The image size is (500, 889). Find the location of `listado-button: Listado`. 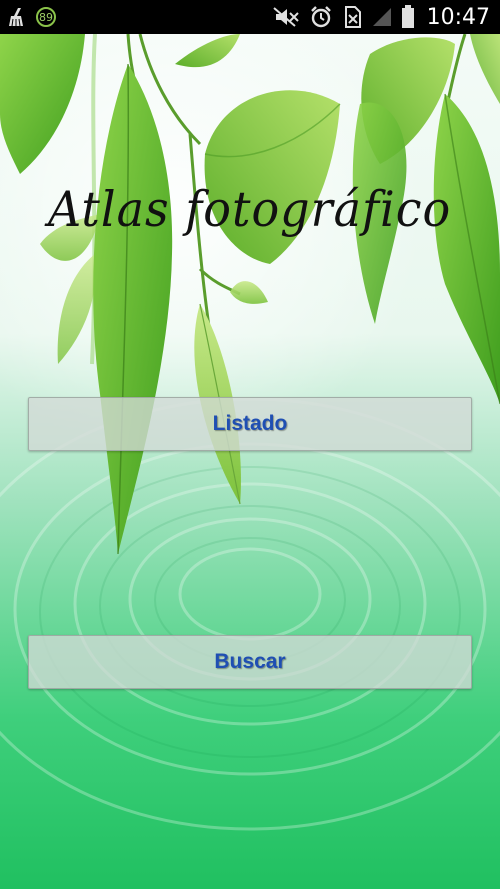

listado-button: Listado is located at coordinates (250, 424).